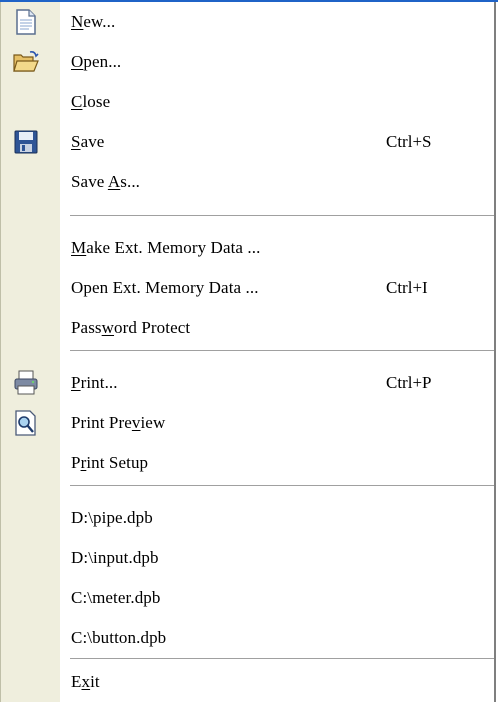  I want to click on save-disk-icon, so click(26, 142).